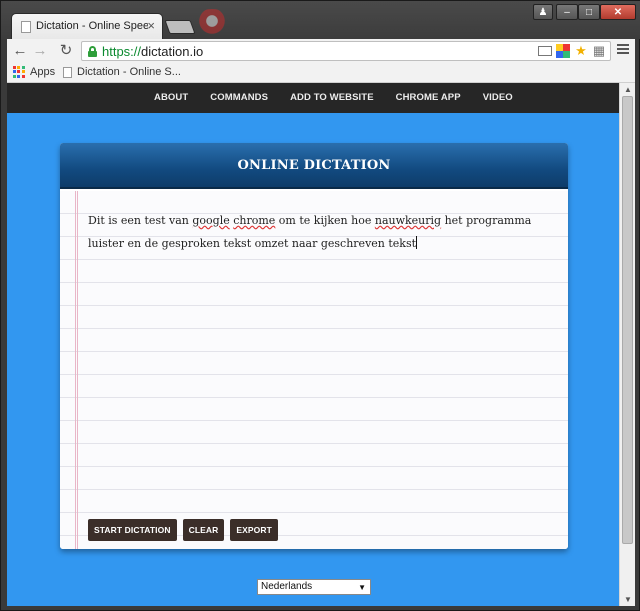 This screenshot has width=640, height=611. I want to click on address-bar: https://dictation.io ★ ▦, so click(346, 51).